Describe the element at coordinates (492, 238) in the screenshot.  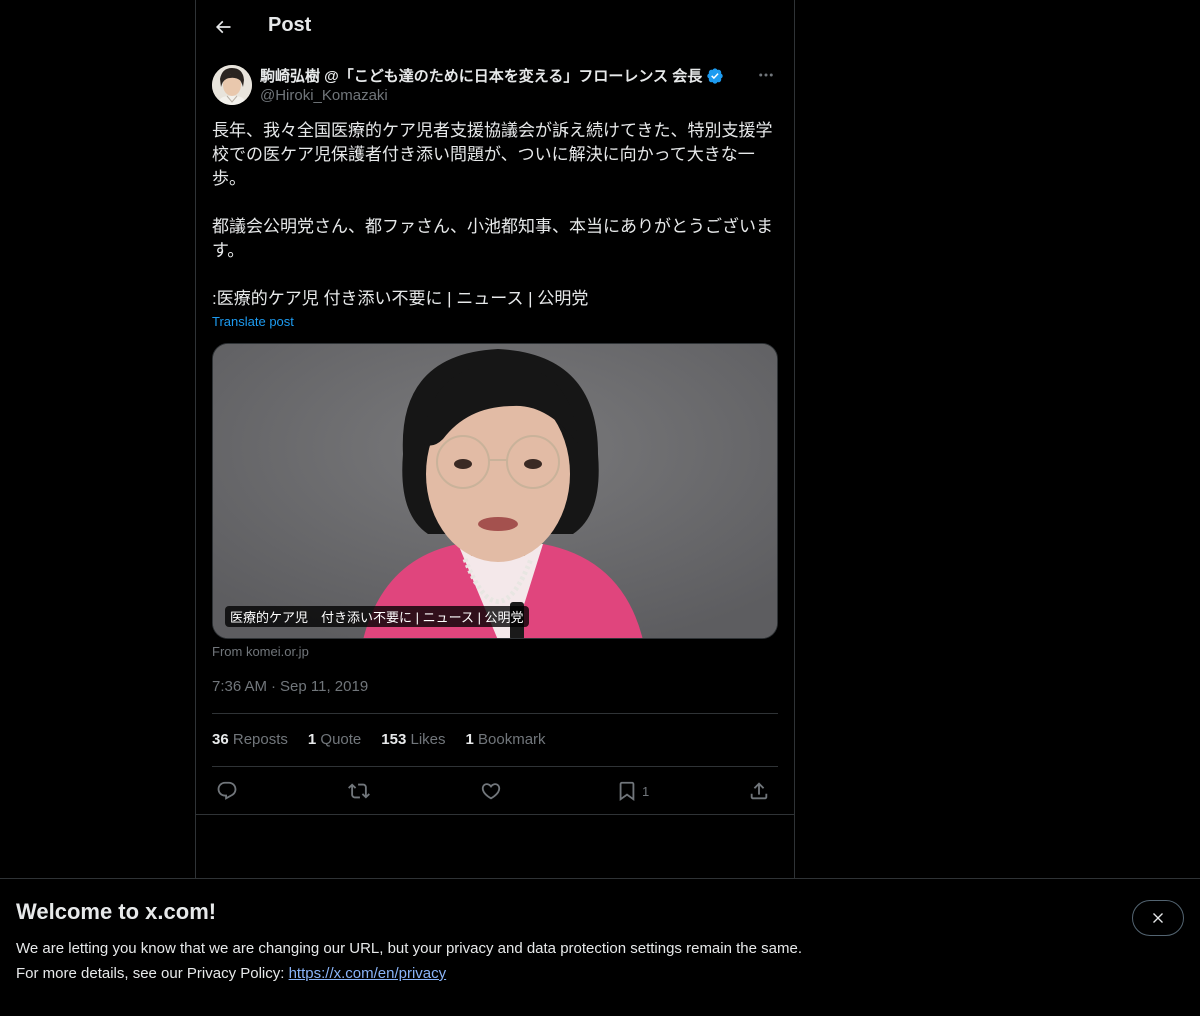
I see `post-paragraph: 都議会公明党さん、都ファさん、小池都知事、本当にありがとうございます。` at that location.